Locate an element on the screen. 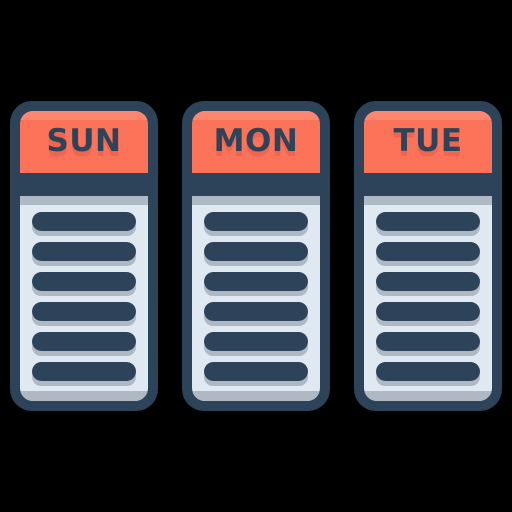  day-label: TUE is located at coordinates (428, 140).